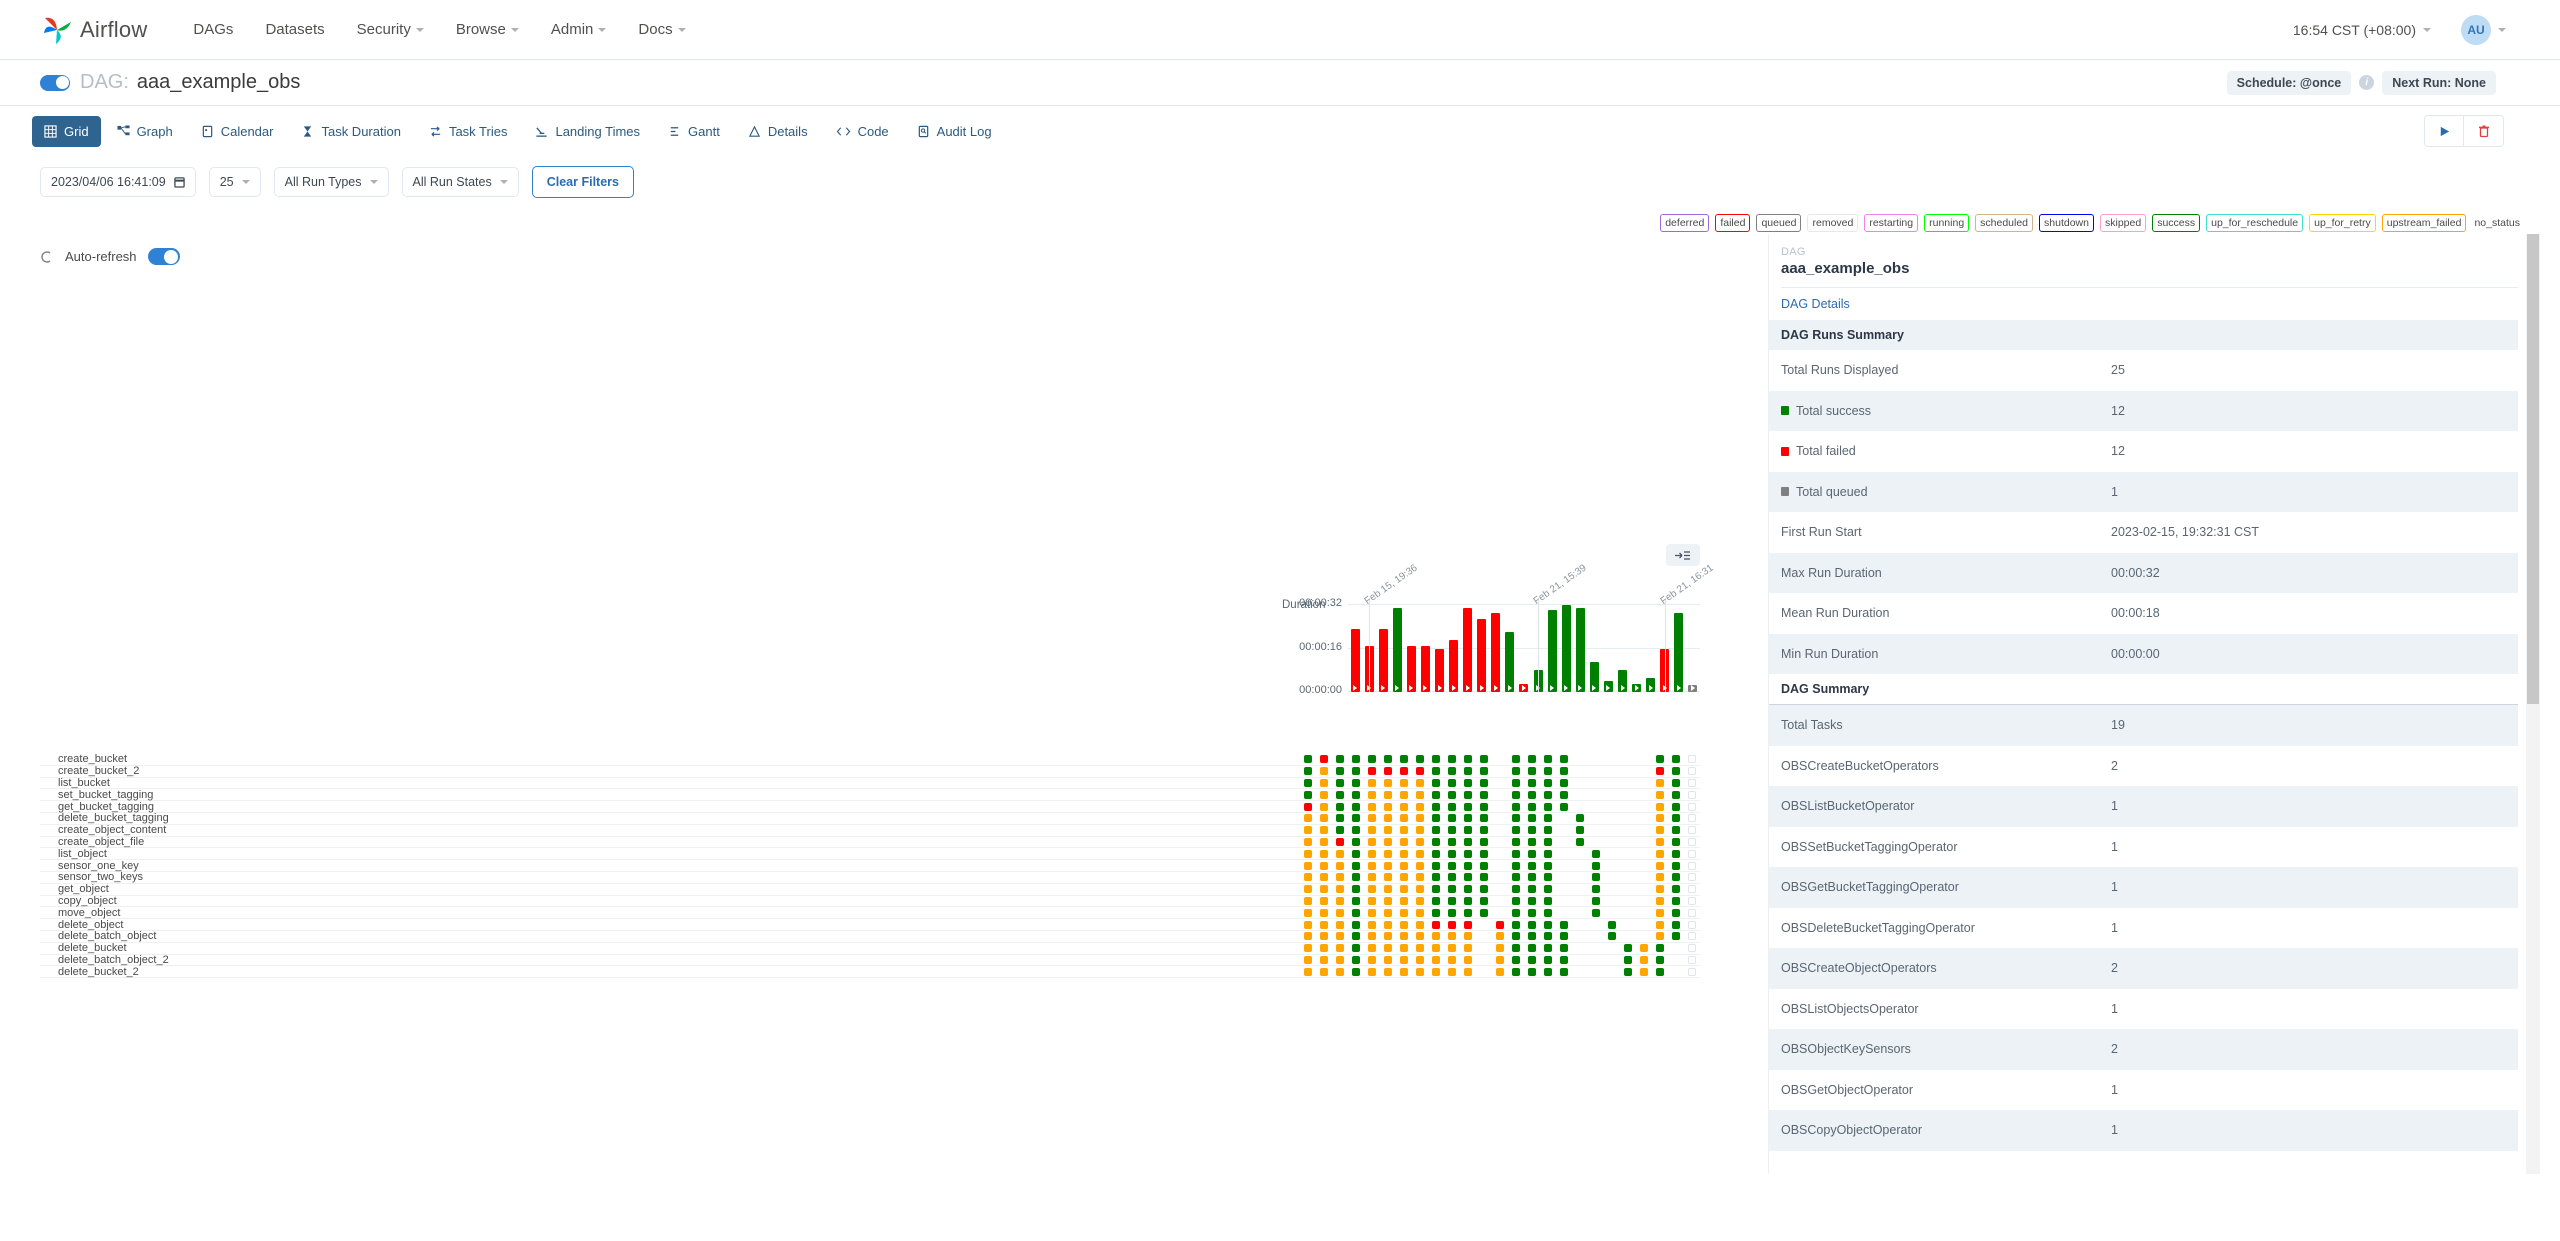 The height and width of the screenshot is (1241, 2560). What do you see at coordinates (2066, 223) in the screenshot?
I see `legend-shutdown: shutdown` at bounding box center [2066, 223].